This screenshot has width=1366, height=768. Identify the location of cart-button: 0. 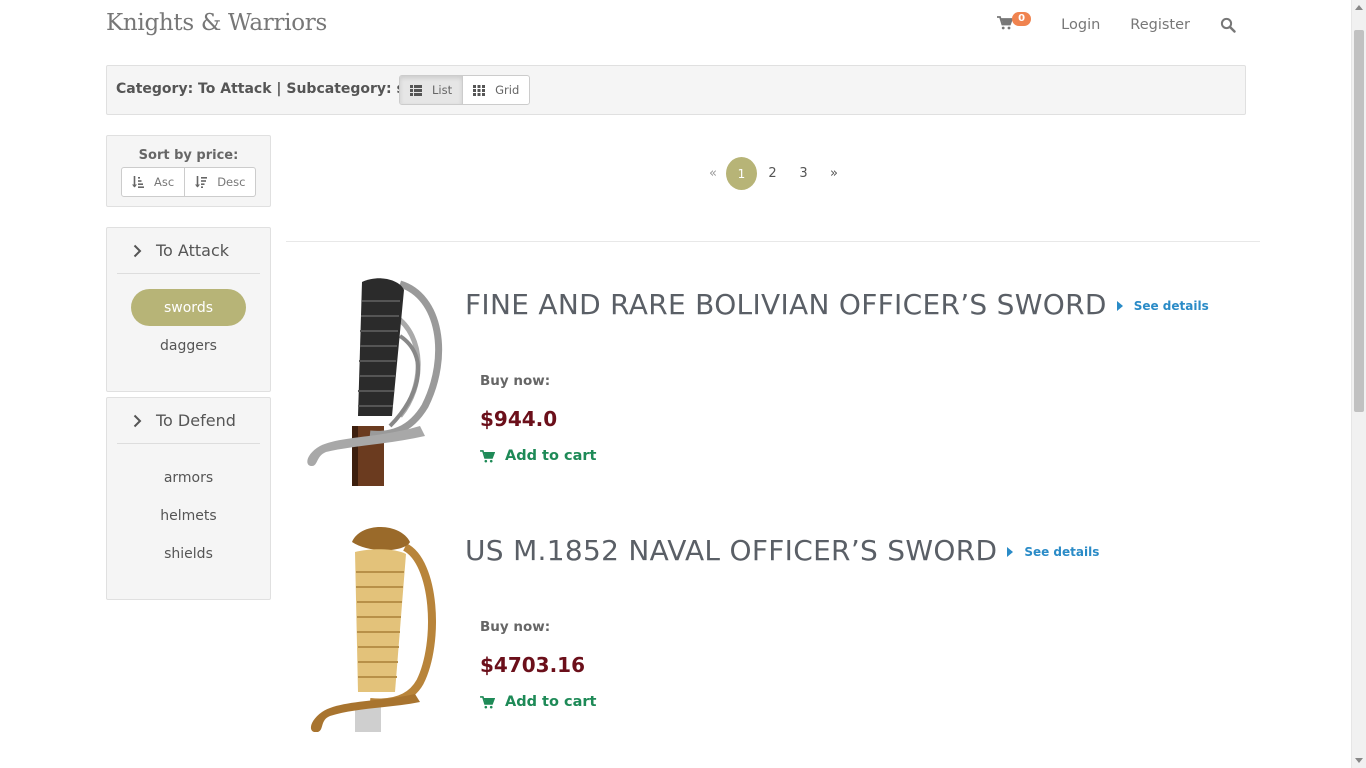
(1014, 24).